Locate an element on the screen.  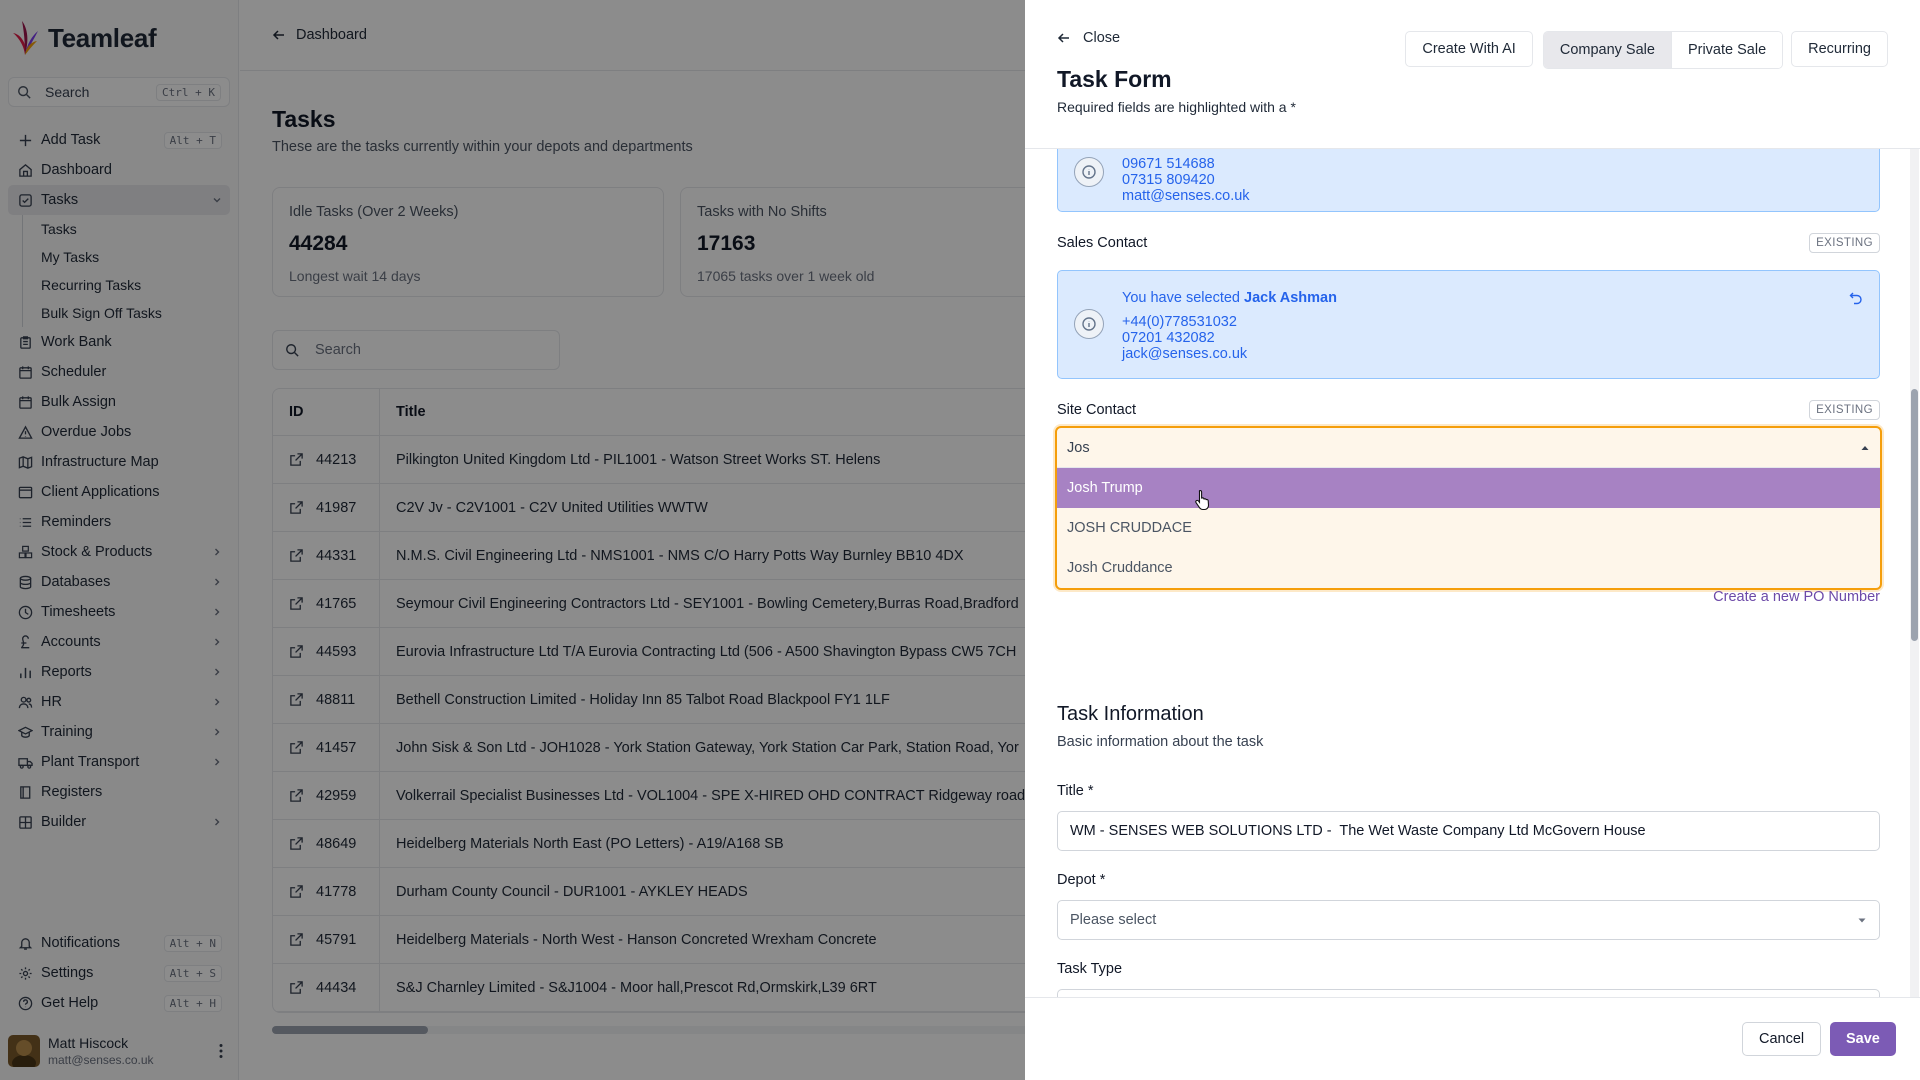
contact-email: jack@senses.co.uk is located at coordinates (1185, 354).